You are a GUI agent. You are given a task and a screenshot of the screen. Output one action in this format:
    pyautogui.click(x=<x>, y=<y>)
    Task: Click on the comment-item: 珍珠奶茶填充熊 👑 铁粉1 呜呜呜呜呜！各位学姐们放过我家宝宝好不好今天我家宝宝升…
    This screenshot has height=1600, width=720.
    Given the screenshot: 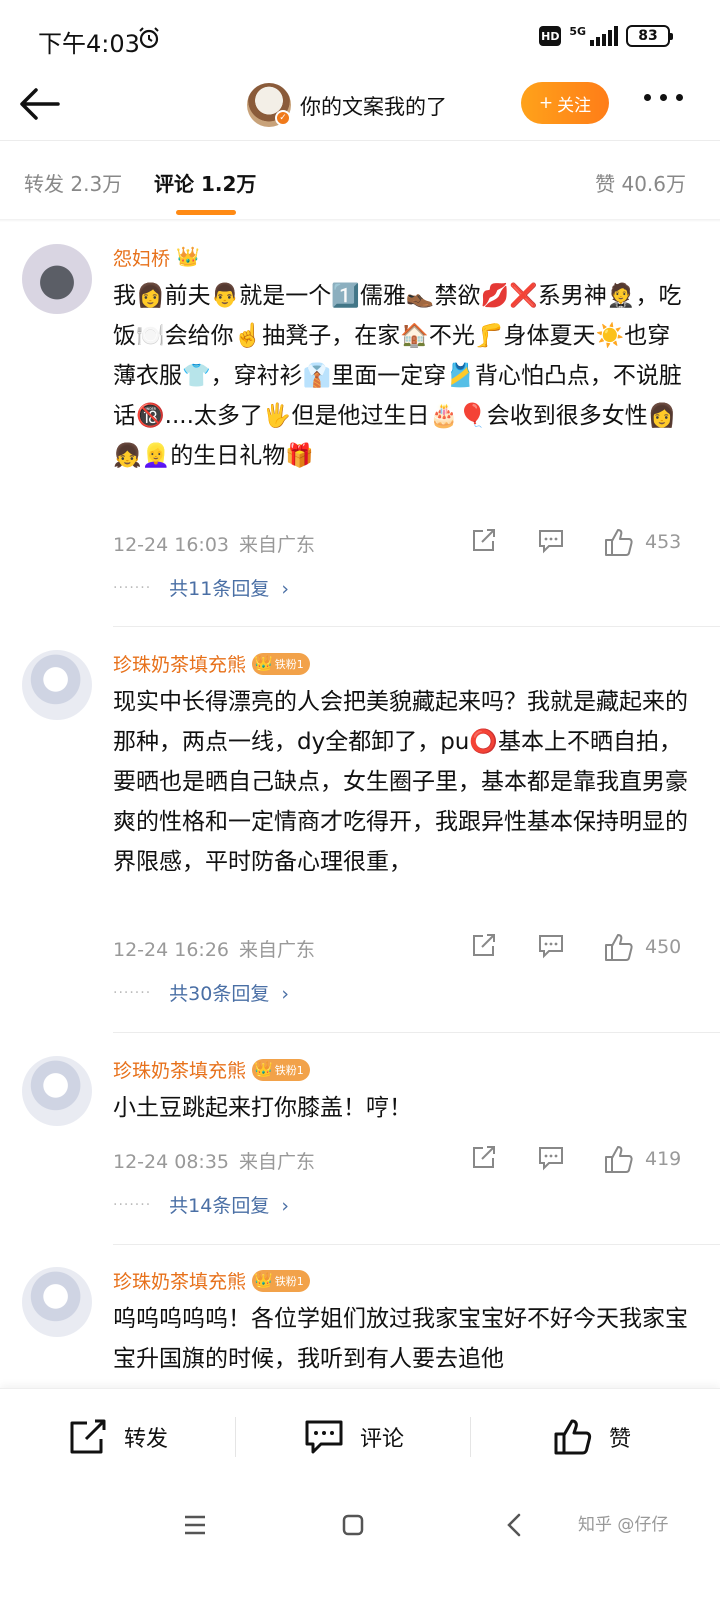 What is the action you would take?
    pyautogui.click(x=360, y=1325)
    